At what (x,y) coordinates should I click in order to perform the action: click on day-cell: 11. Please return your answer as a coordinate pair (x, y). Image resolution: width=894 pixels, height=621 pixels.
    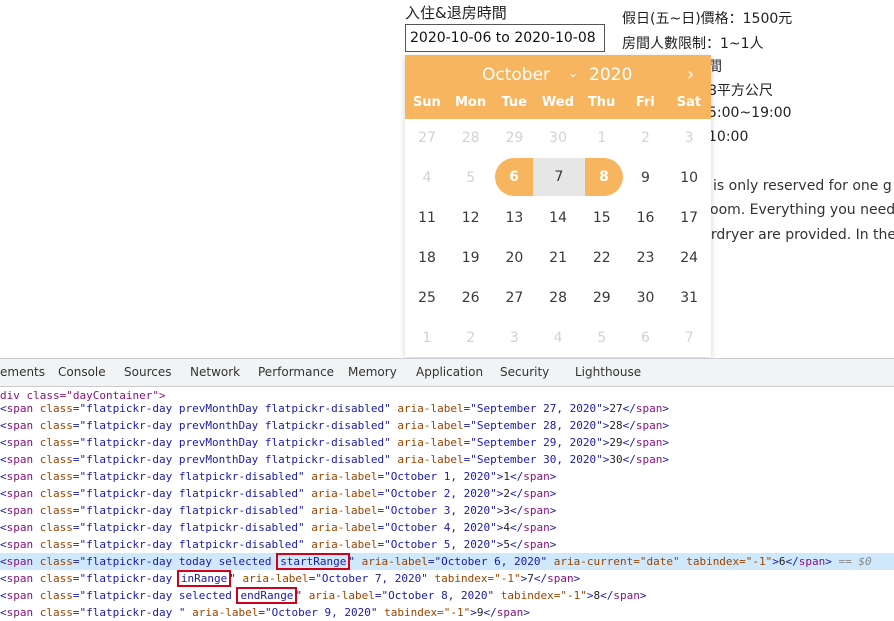
    Looking at the image, I should click on (427, 218).